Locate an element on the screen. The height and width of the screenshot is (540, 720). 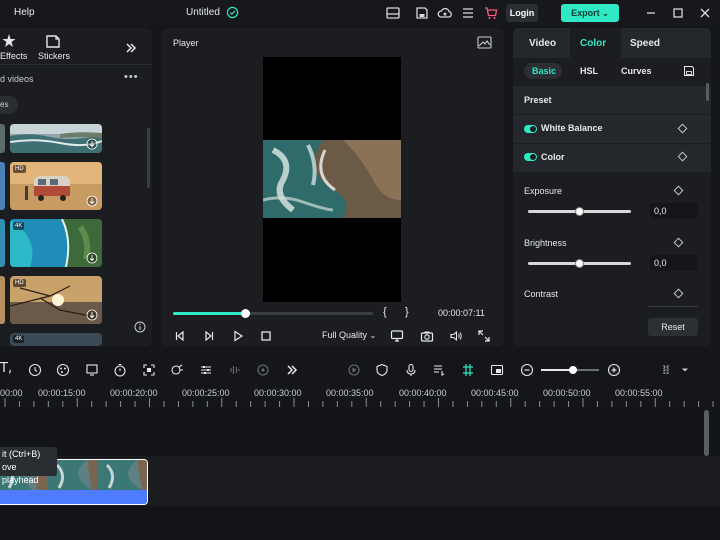
info-icon is located at coordinates (140, 327).